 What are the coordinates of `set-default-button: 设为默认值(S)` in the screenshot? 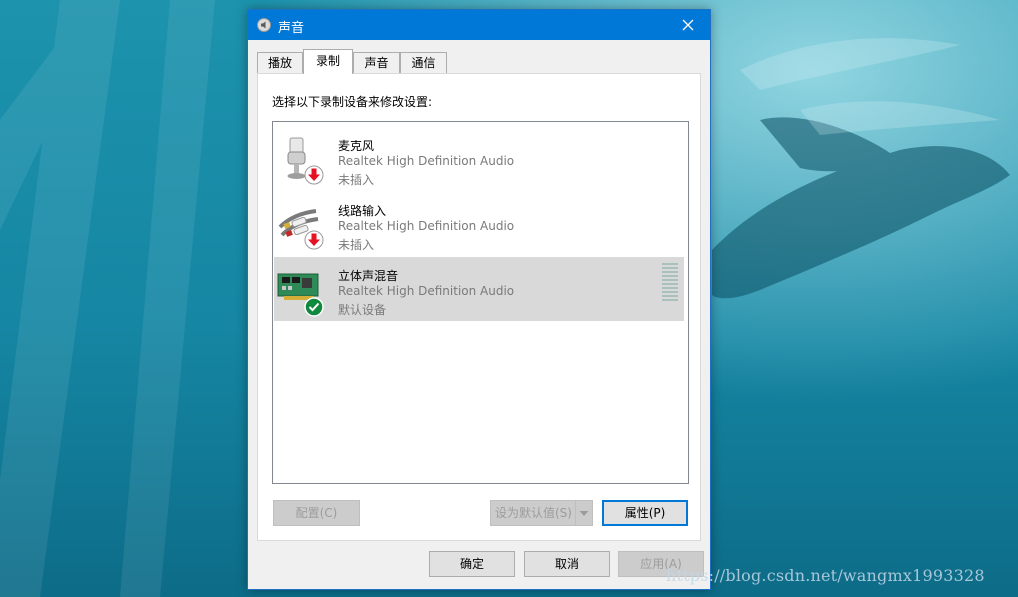 It's located at (541, 513).